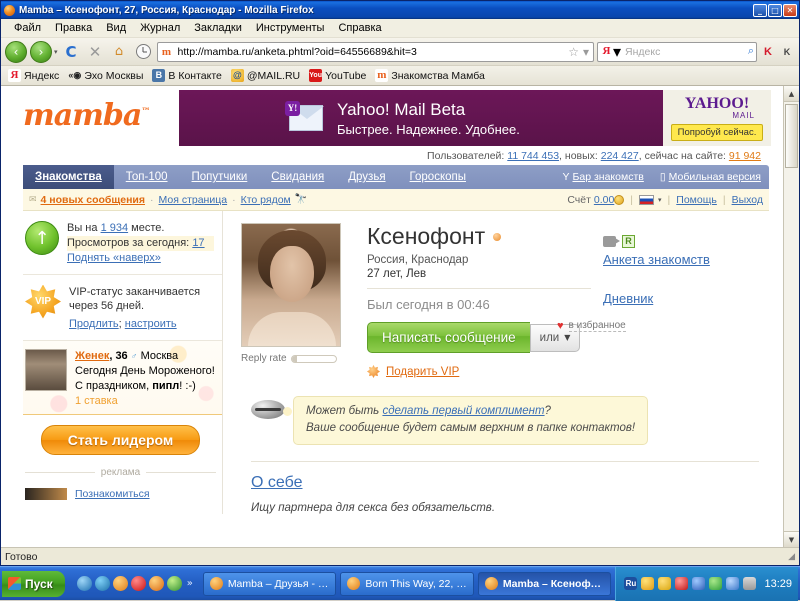  What do you see at coordinates (116, 28) in the screenshot?
I see `menu-item-view: Вид` at bounding box center [116, 28].